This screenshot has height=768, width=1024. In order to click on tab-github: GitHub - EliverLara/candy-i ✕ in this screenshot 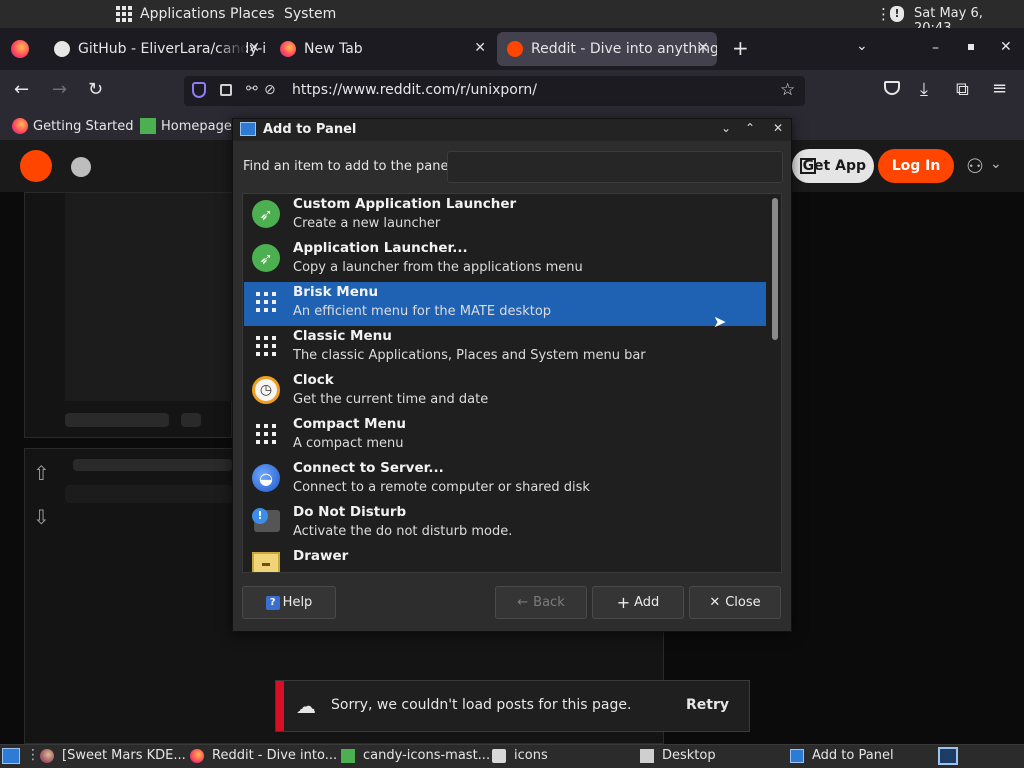, I will do `click(156, 49)`.